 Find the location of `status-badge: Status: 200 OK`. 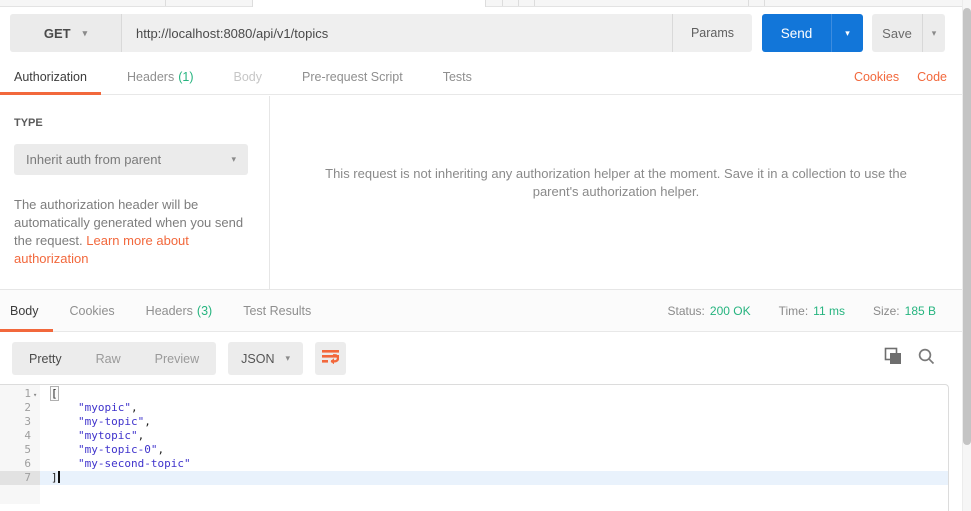

status-badge: Status: 200 OK is located at coordinates (709, 311).